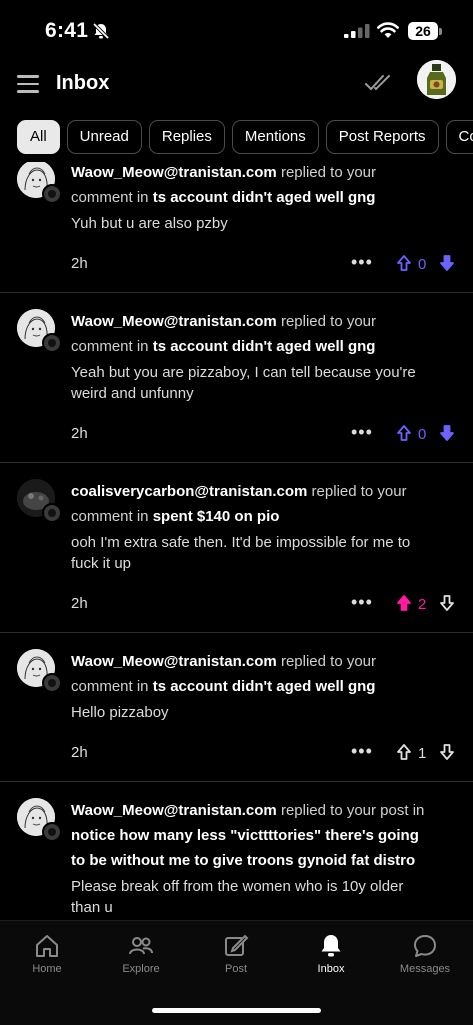  I want to click on vote-score: 2, so click(422, 604).